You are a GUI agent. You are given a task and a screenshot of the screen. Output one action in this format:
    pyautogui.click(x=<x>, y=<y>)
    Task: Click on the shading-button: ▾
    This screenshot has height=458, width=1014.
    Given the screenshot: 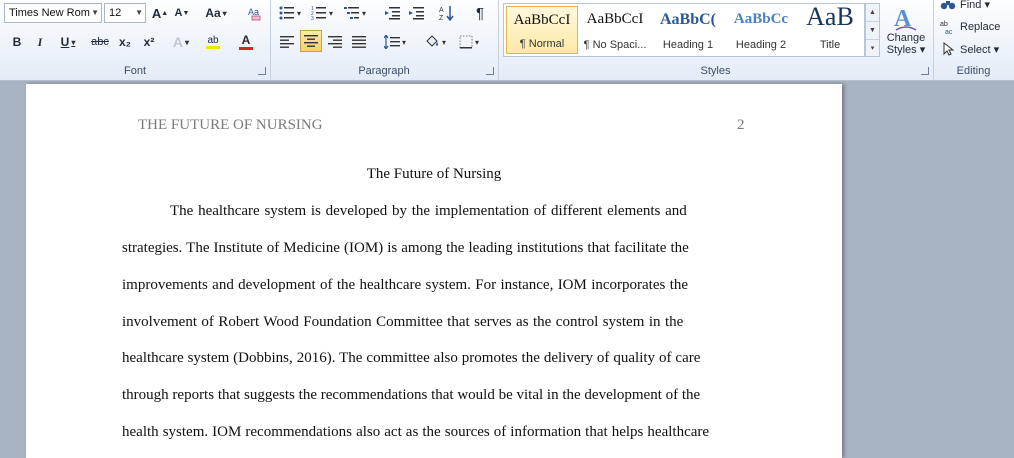 What is the action you would take?
    pyautogui.click(x=435, y=42)
    